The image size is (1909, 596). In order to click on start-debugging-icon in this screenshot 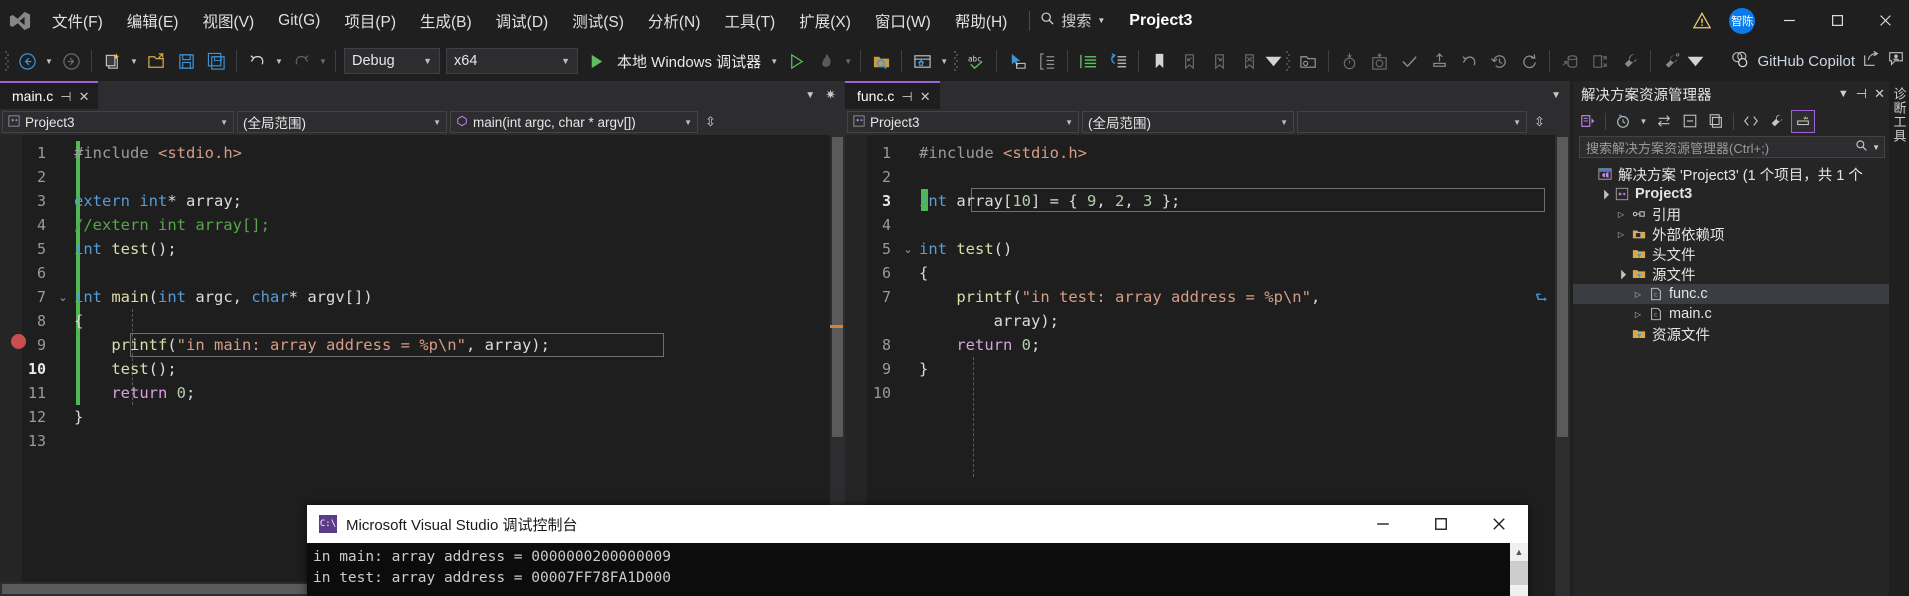, I will do `click(596, 61)`.